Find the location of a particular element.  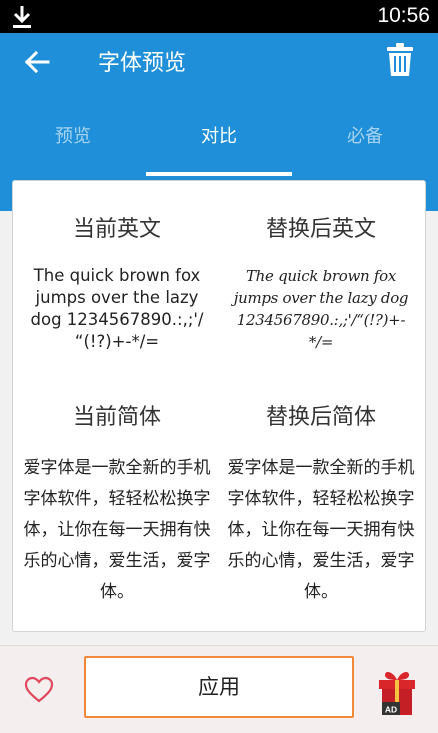

replaced-chinese-heading: 替换后简体 is located at coordinates (320, 417).